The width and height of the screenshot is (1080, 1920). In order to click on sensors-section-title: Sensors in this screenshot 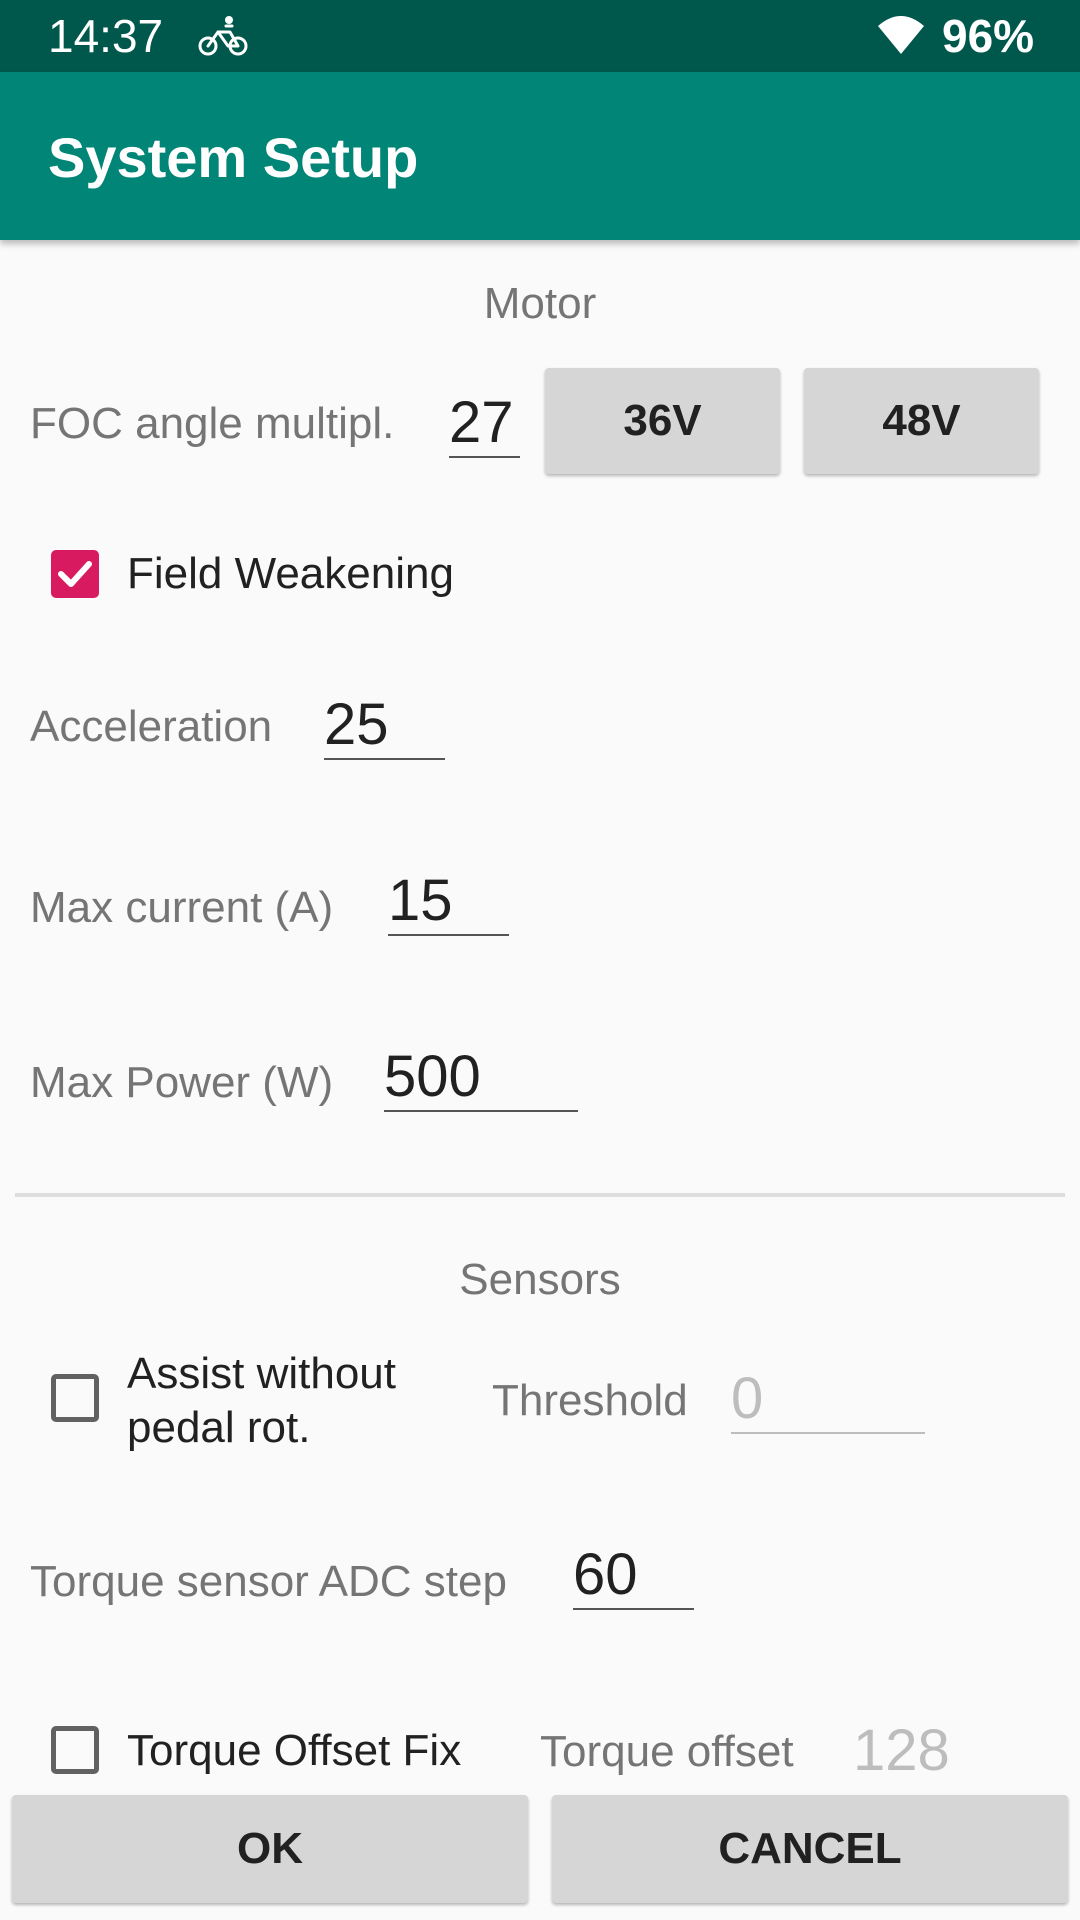, I will do `click(540, 1279)`.